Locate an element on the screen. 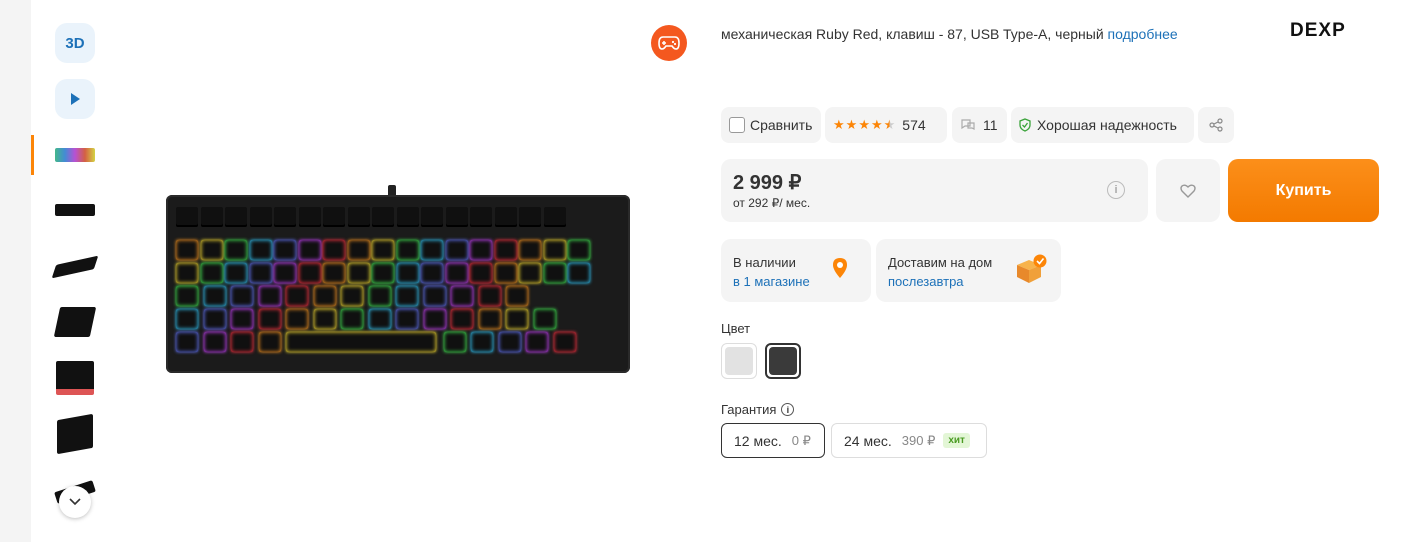 The width and height of the screenshot is (1406, 542). stock-availability: В наличии в 1 магазине is located at coordinates (796, 270).